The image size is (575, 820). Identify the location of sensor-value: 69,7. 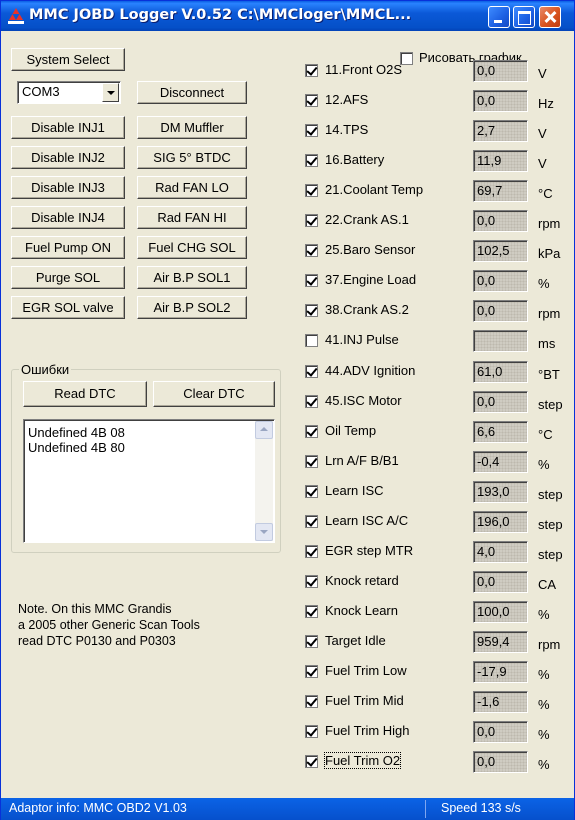
(500, 191).